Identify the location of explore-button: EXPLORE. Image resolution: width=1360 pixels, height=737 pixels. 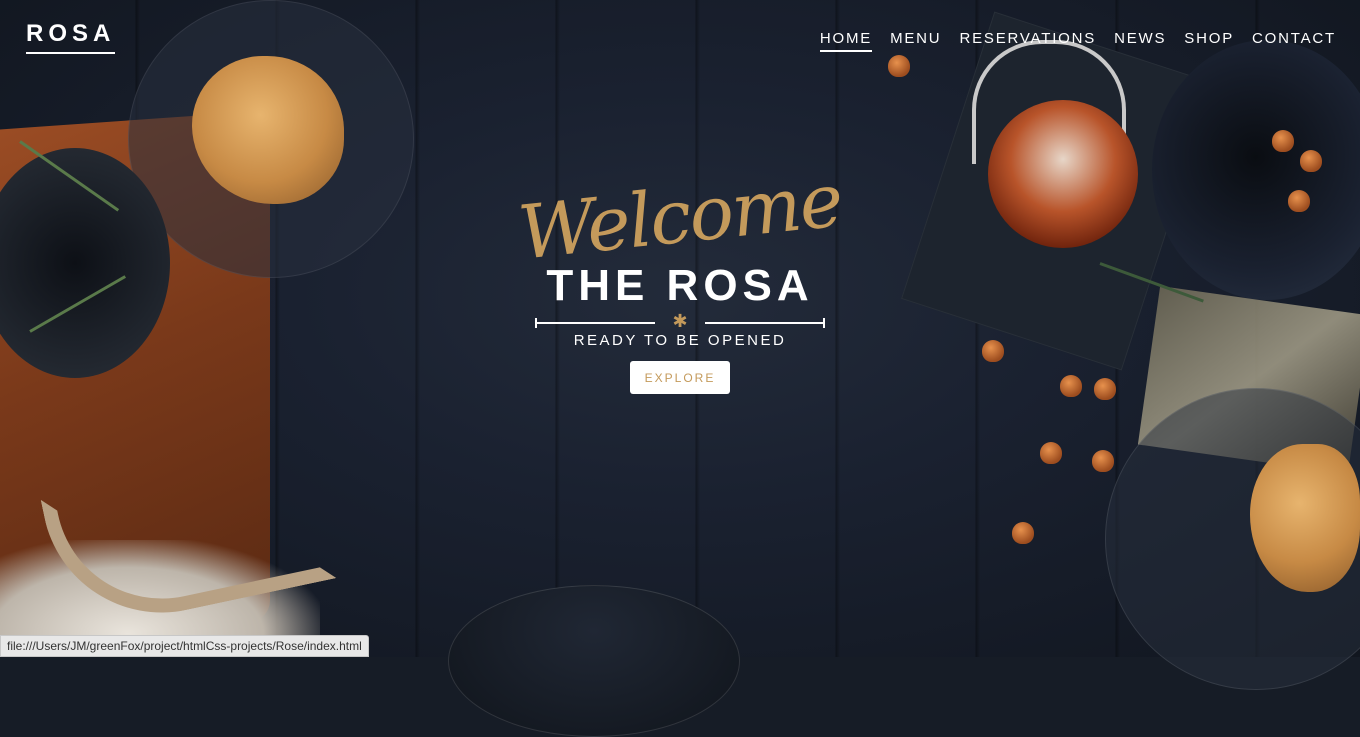
(680, 377).